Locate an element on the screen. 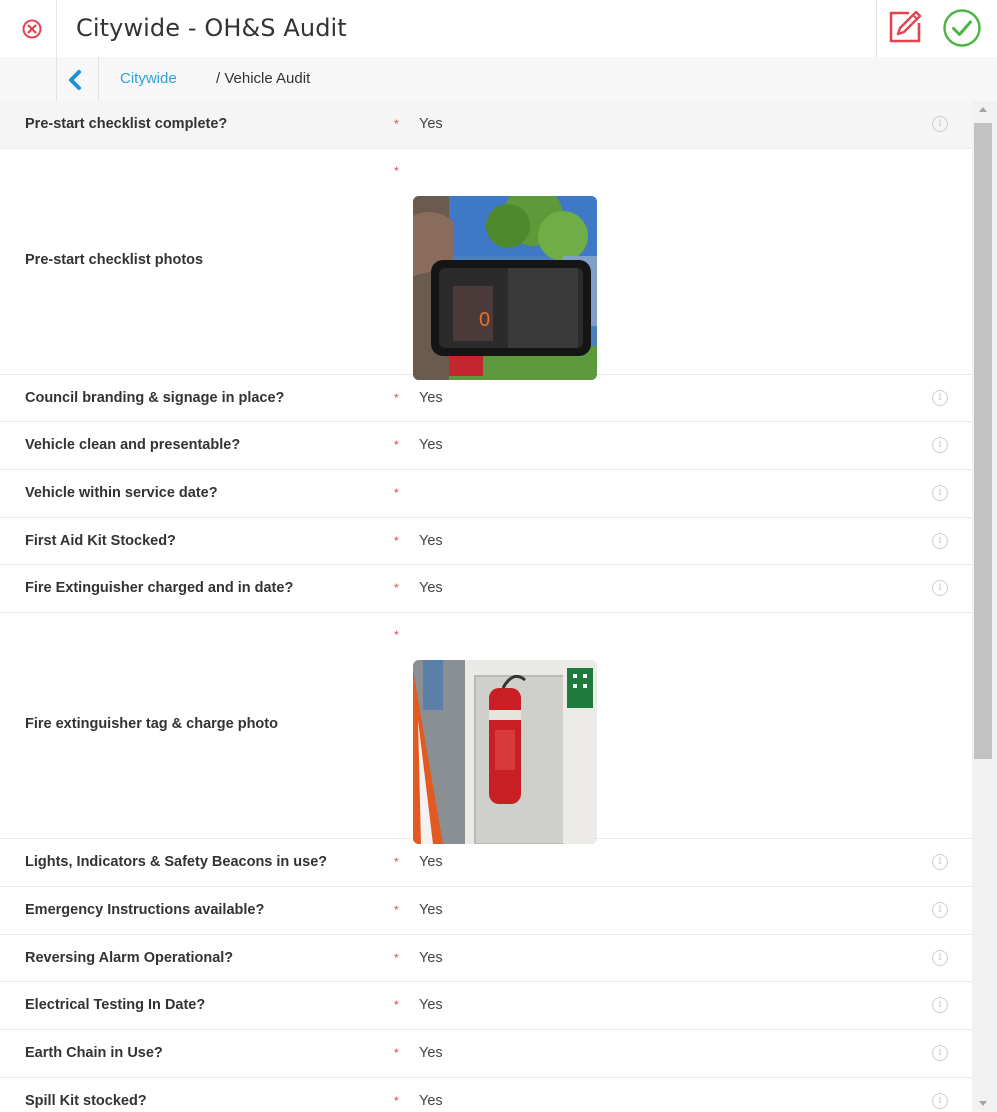 The width and height of the screenshot is (997, 1112). edit-button is located at coordinates (904, 28).